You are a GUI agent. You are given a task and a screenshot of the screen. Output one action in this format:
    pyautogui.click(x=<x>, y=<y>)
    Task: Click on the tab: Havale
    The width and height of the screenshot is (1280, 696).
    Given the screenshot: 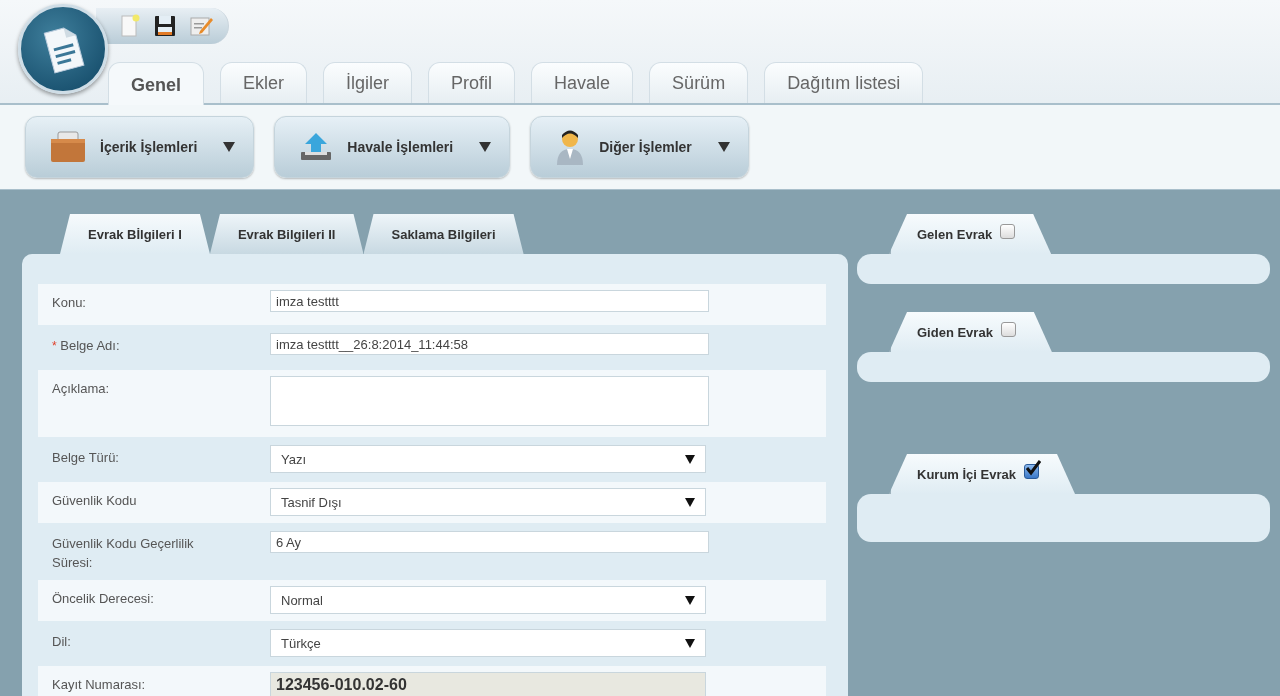 What is the action you would take?
    pyautogui.click(x=582, y=82)
    